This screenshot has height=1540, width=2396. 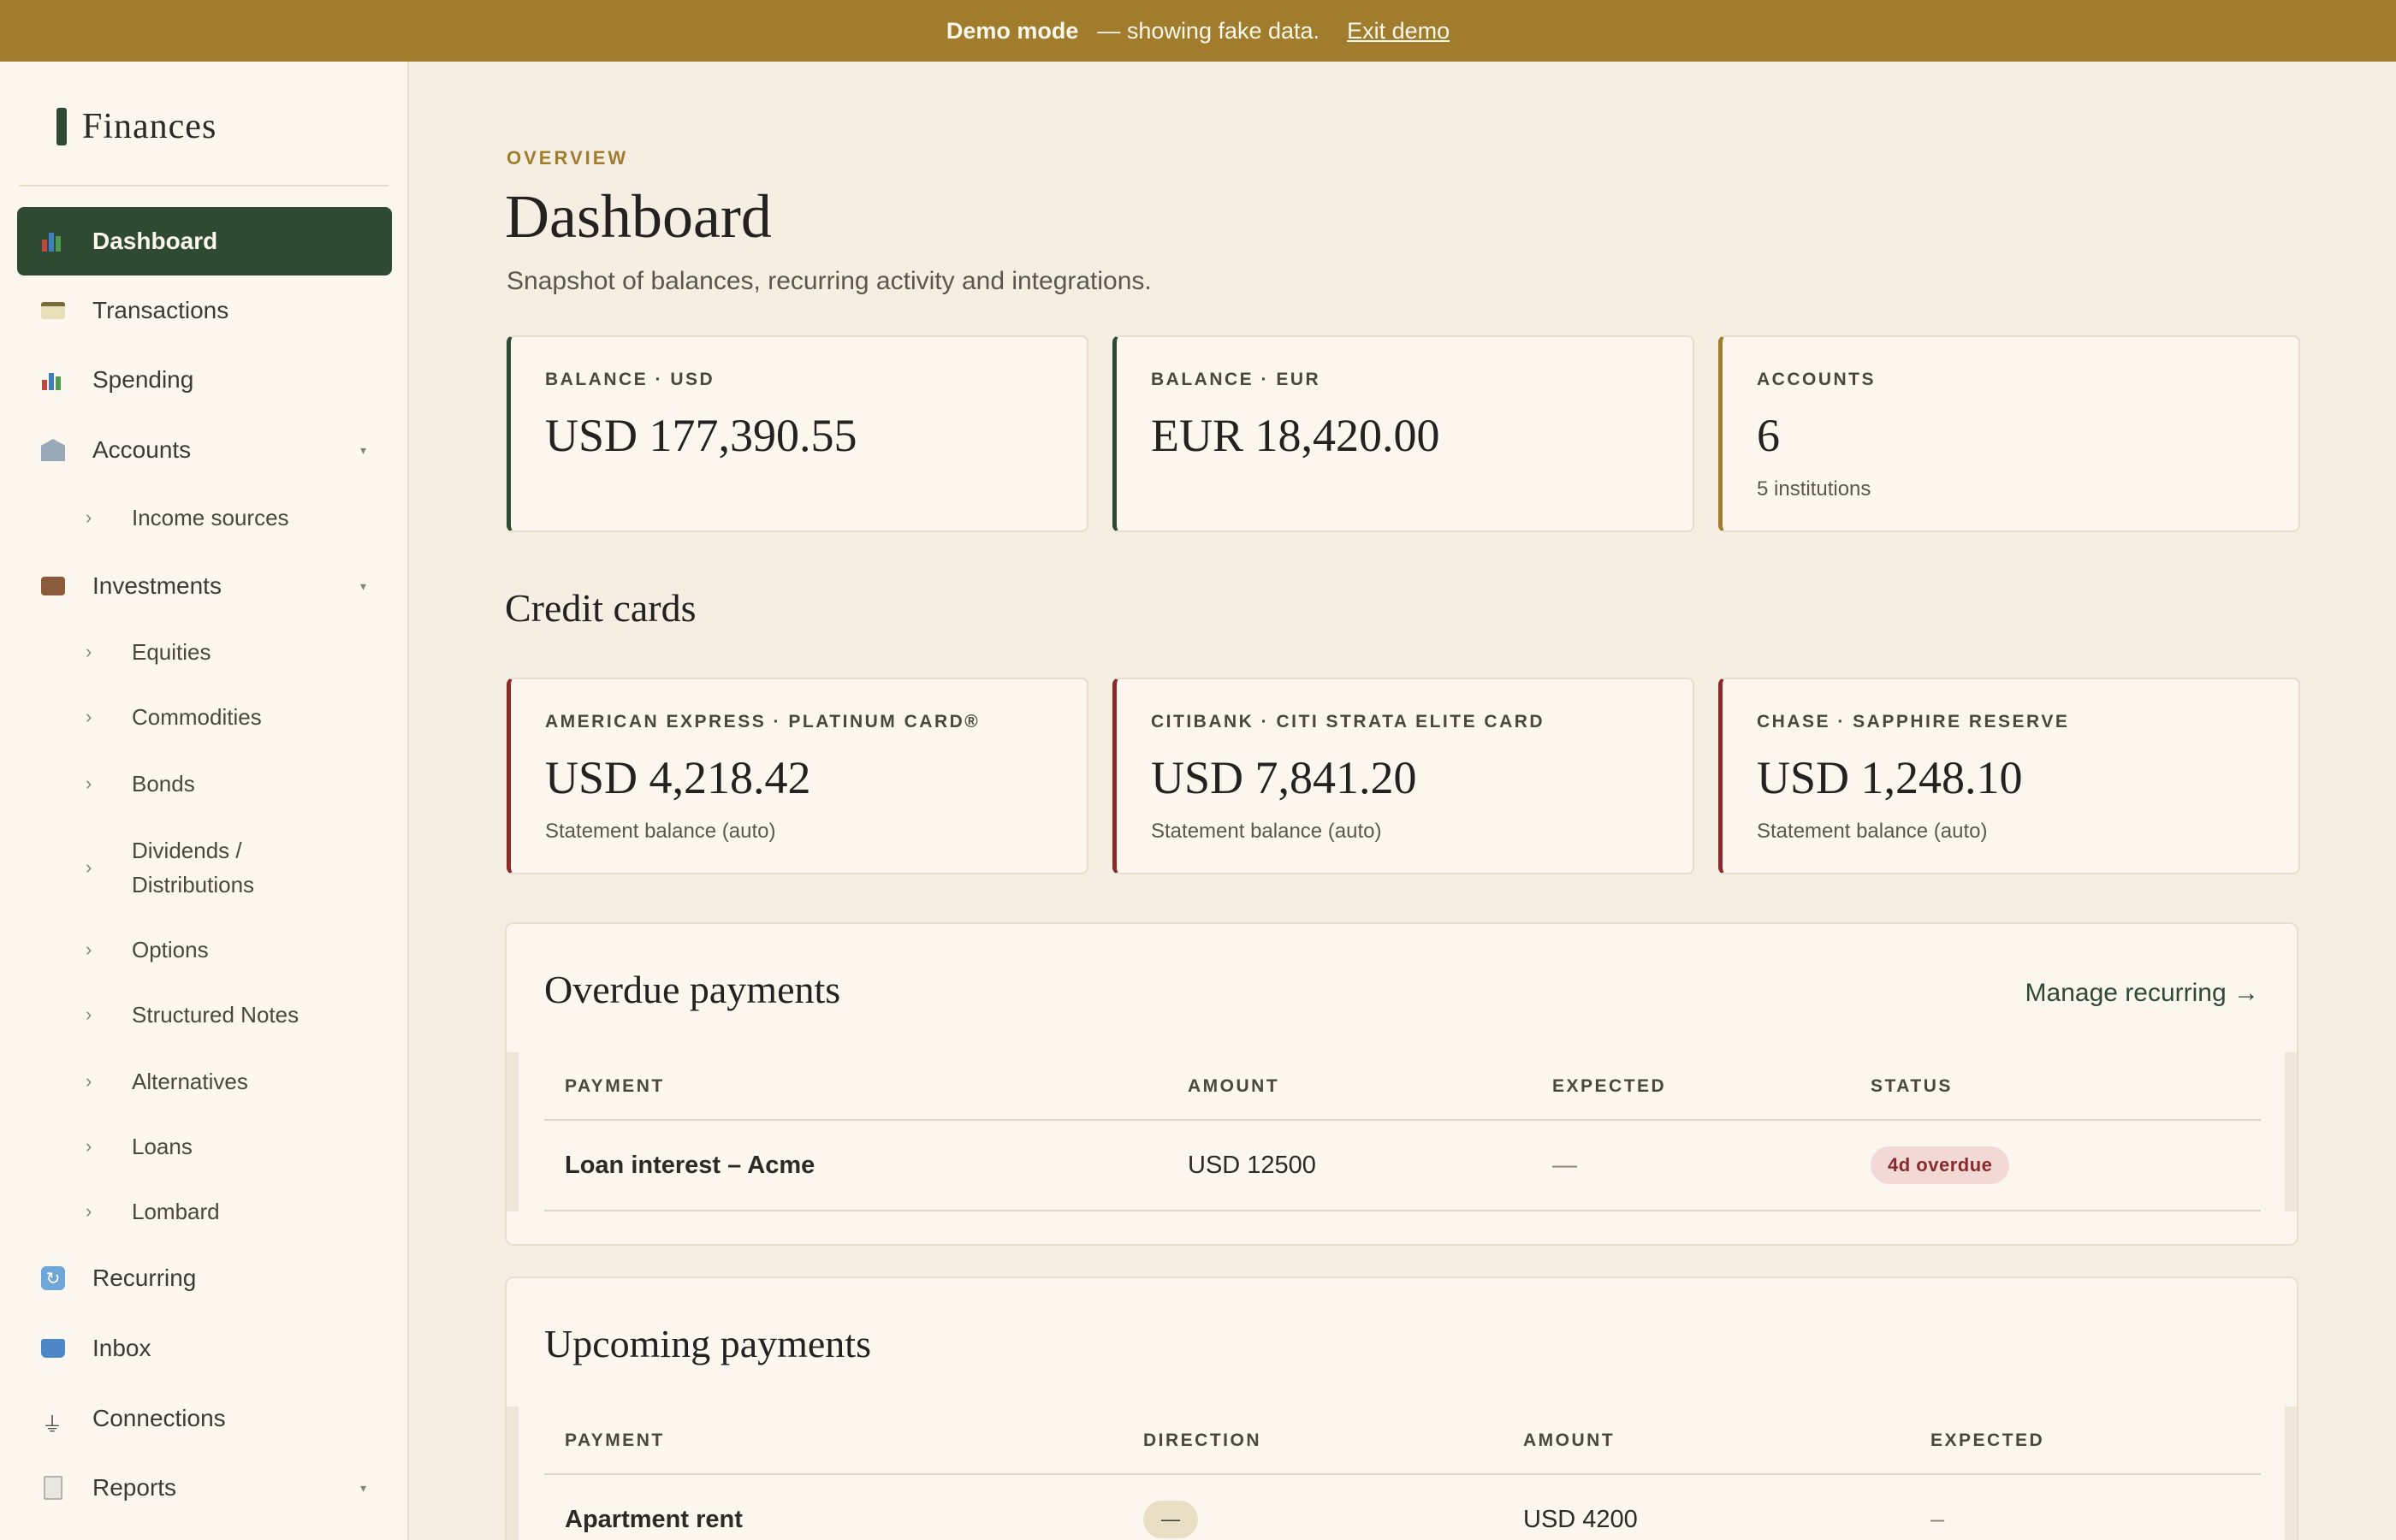 What do you see at coordinates (150, 126) in the screenshot?
I see `brand-name: Finances` at bounding box center [150, 126].